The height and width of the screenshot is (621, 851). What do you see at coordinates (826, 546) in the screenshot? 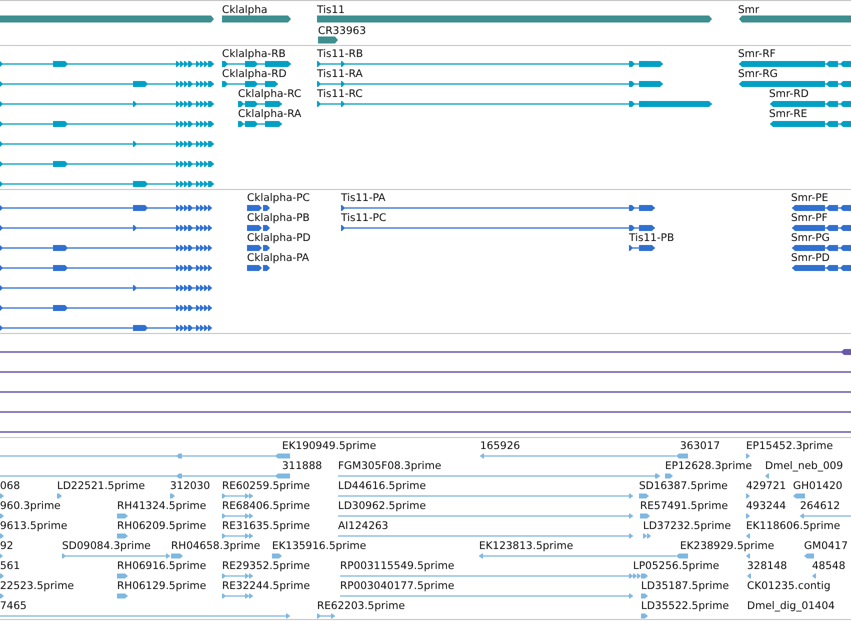
I see `feature-label: GM0417` at bounding box center [826, 546].